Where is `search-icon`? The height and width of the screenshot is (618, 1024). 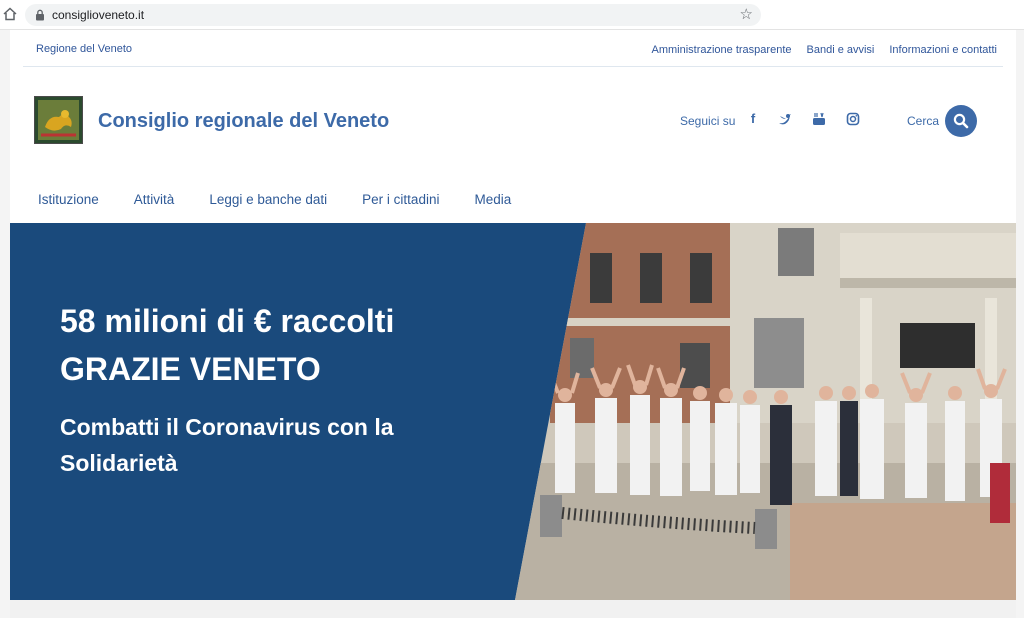 search-icon is located at coordinates (961, 121).